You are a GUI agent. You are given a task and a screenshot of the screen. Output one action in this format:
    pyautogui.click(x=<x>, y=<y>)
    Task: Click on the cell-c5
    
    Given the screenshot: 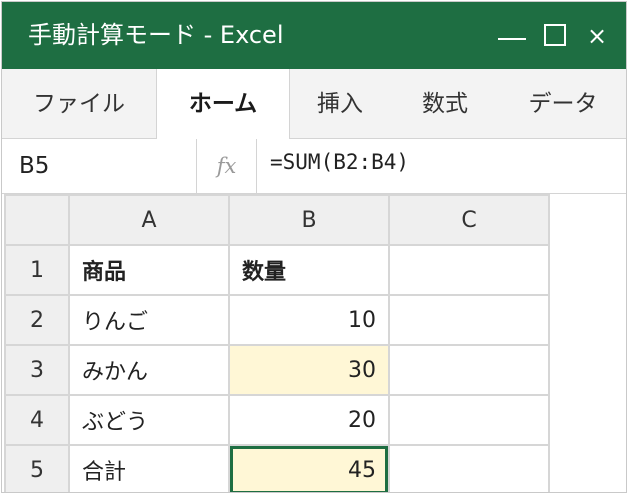 What is the action you would take?
    pyautogui.click(x=469, y=468)
    